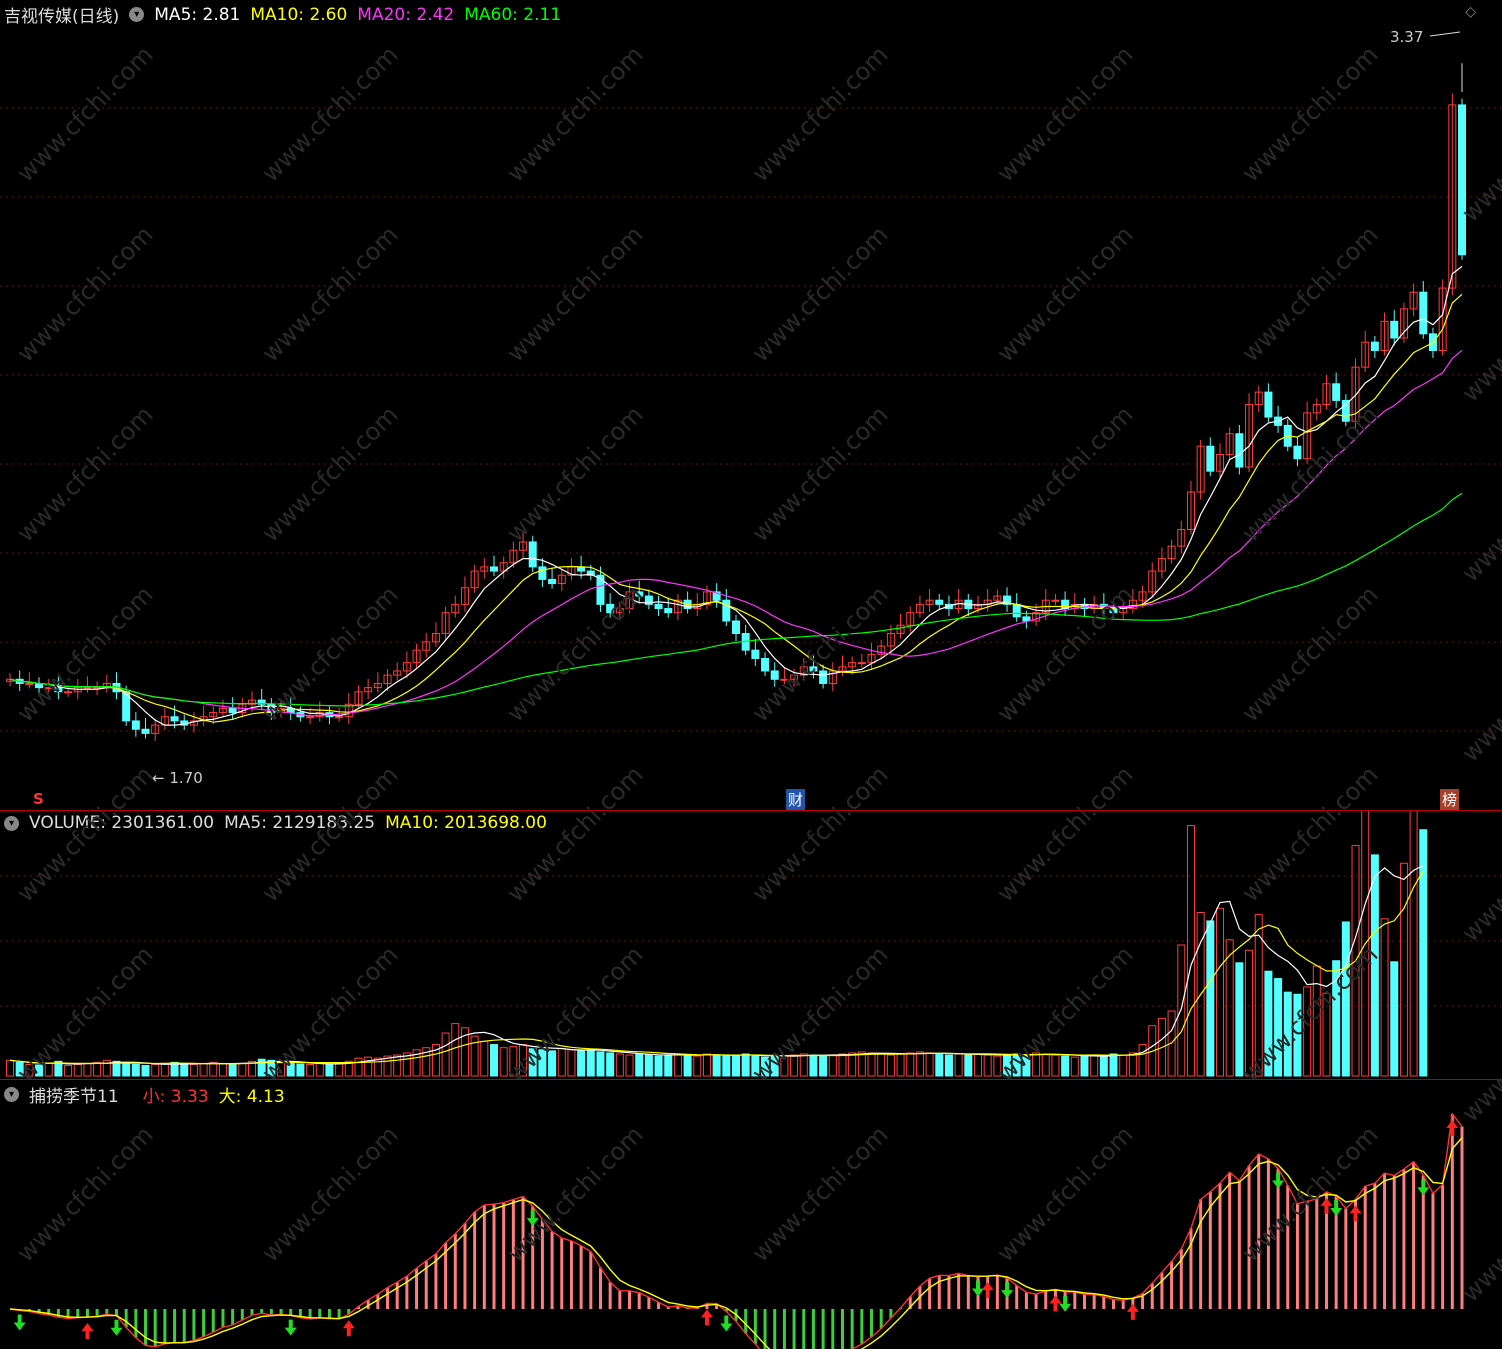 This screenshot has width=1502, height=1349. I want to click on low-price-label: ← 1.70, so click(177, 778).